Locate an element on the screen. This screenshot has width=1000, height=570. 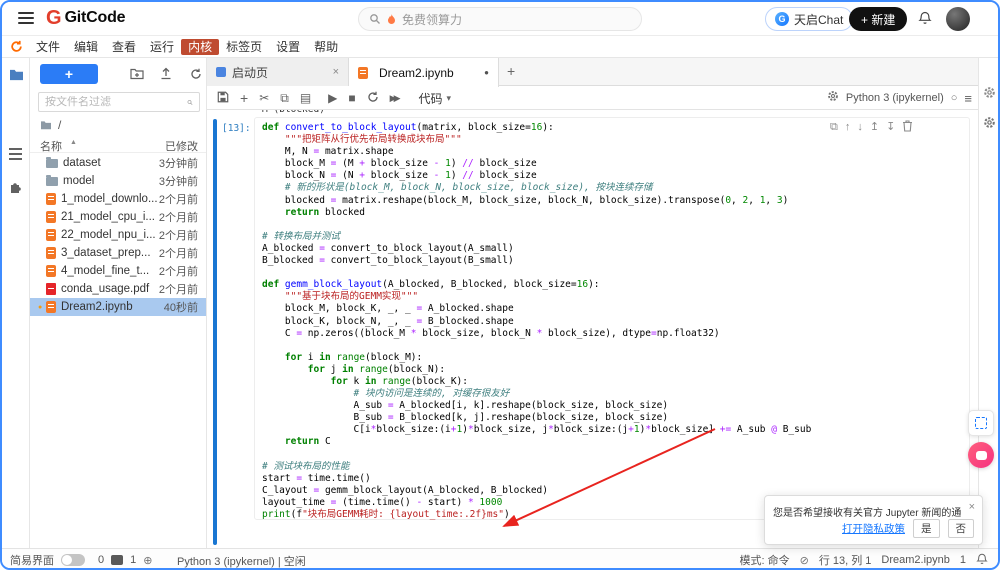
refresh-icon is located at coordinates (196, 76).